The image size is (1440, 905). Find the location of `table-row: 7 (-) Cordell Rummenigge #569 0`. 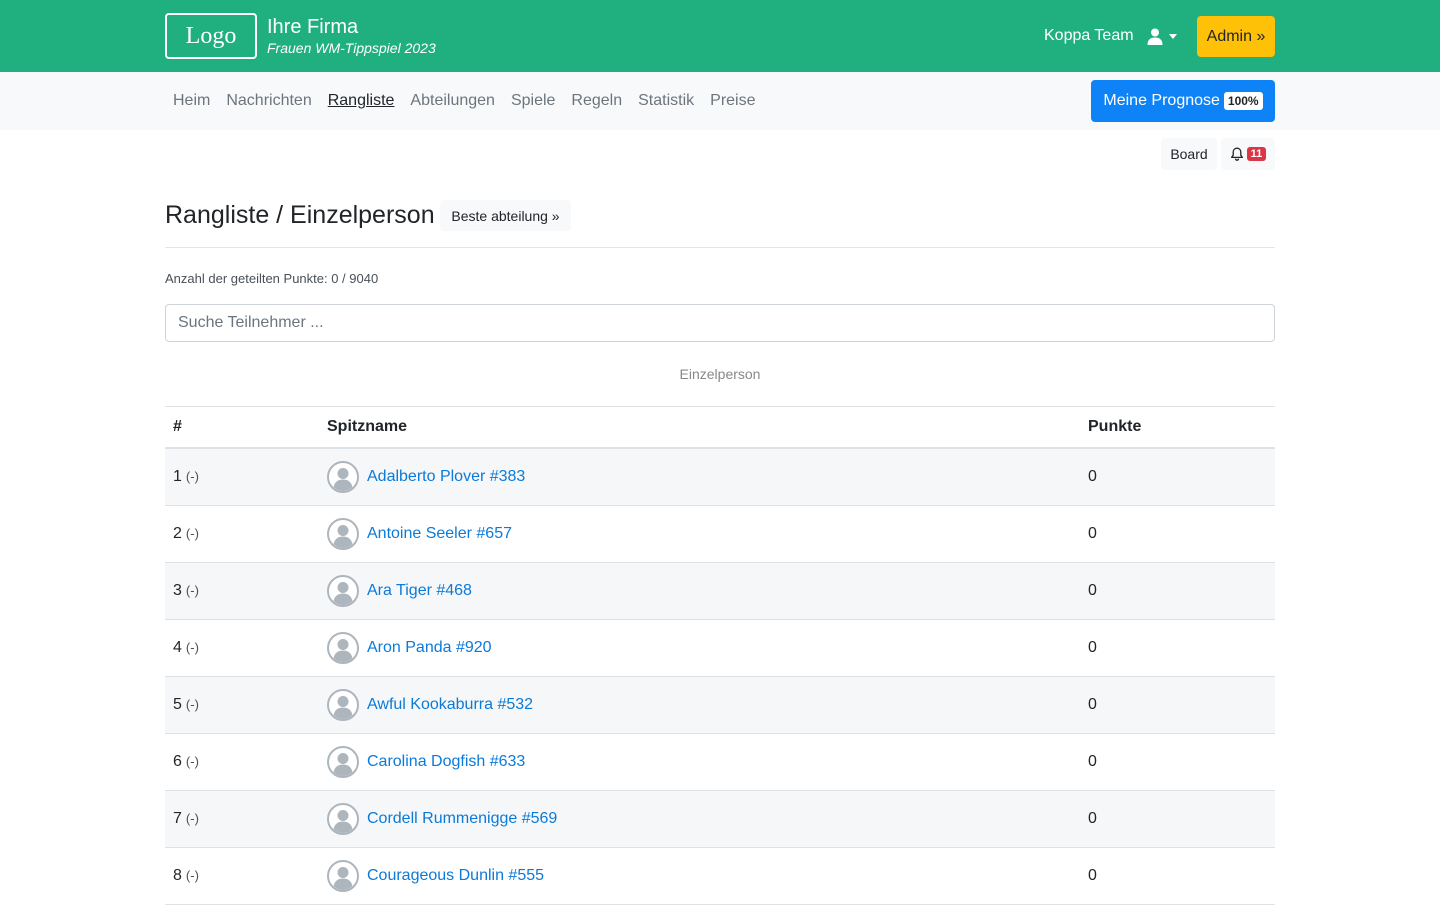

table-row: 7 (-) Cordell Rummenigge #569 0 is located at coordinates (720, 819).